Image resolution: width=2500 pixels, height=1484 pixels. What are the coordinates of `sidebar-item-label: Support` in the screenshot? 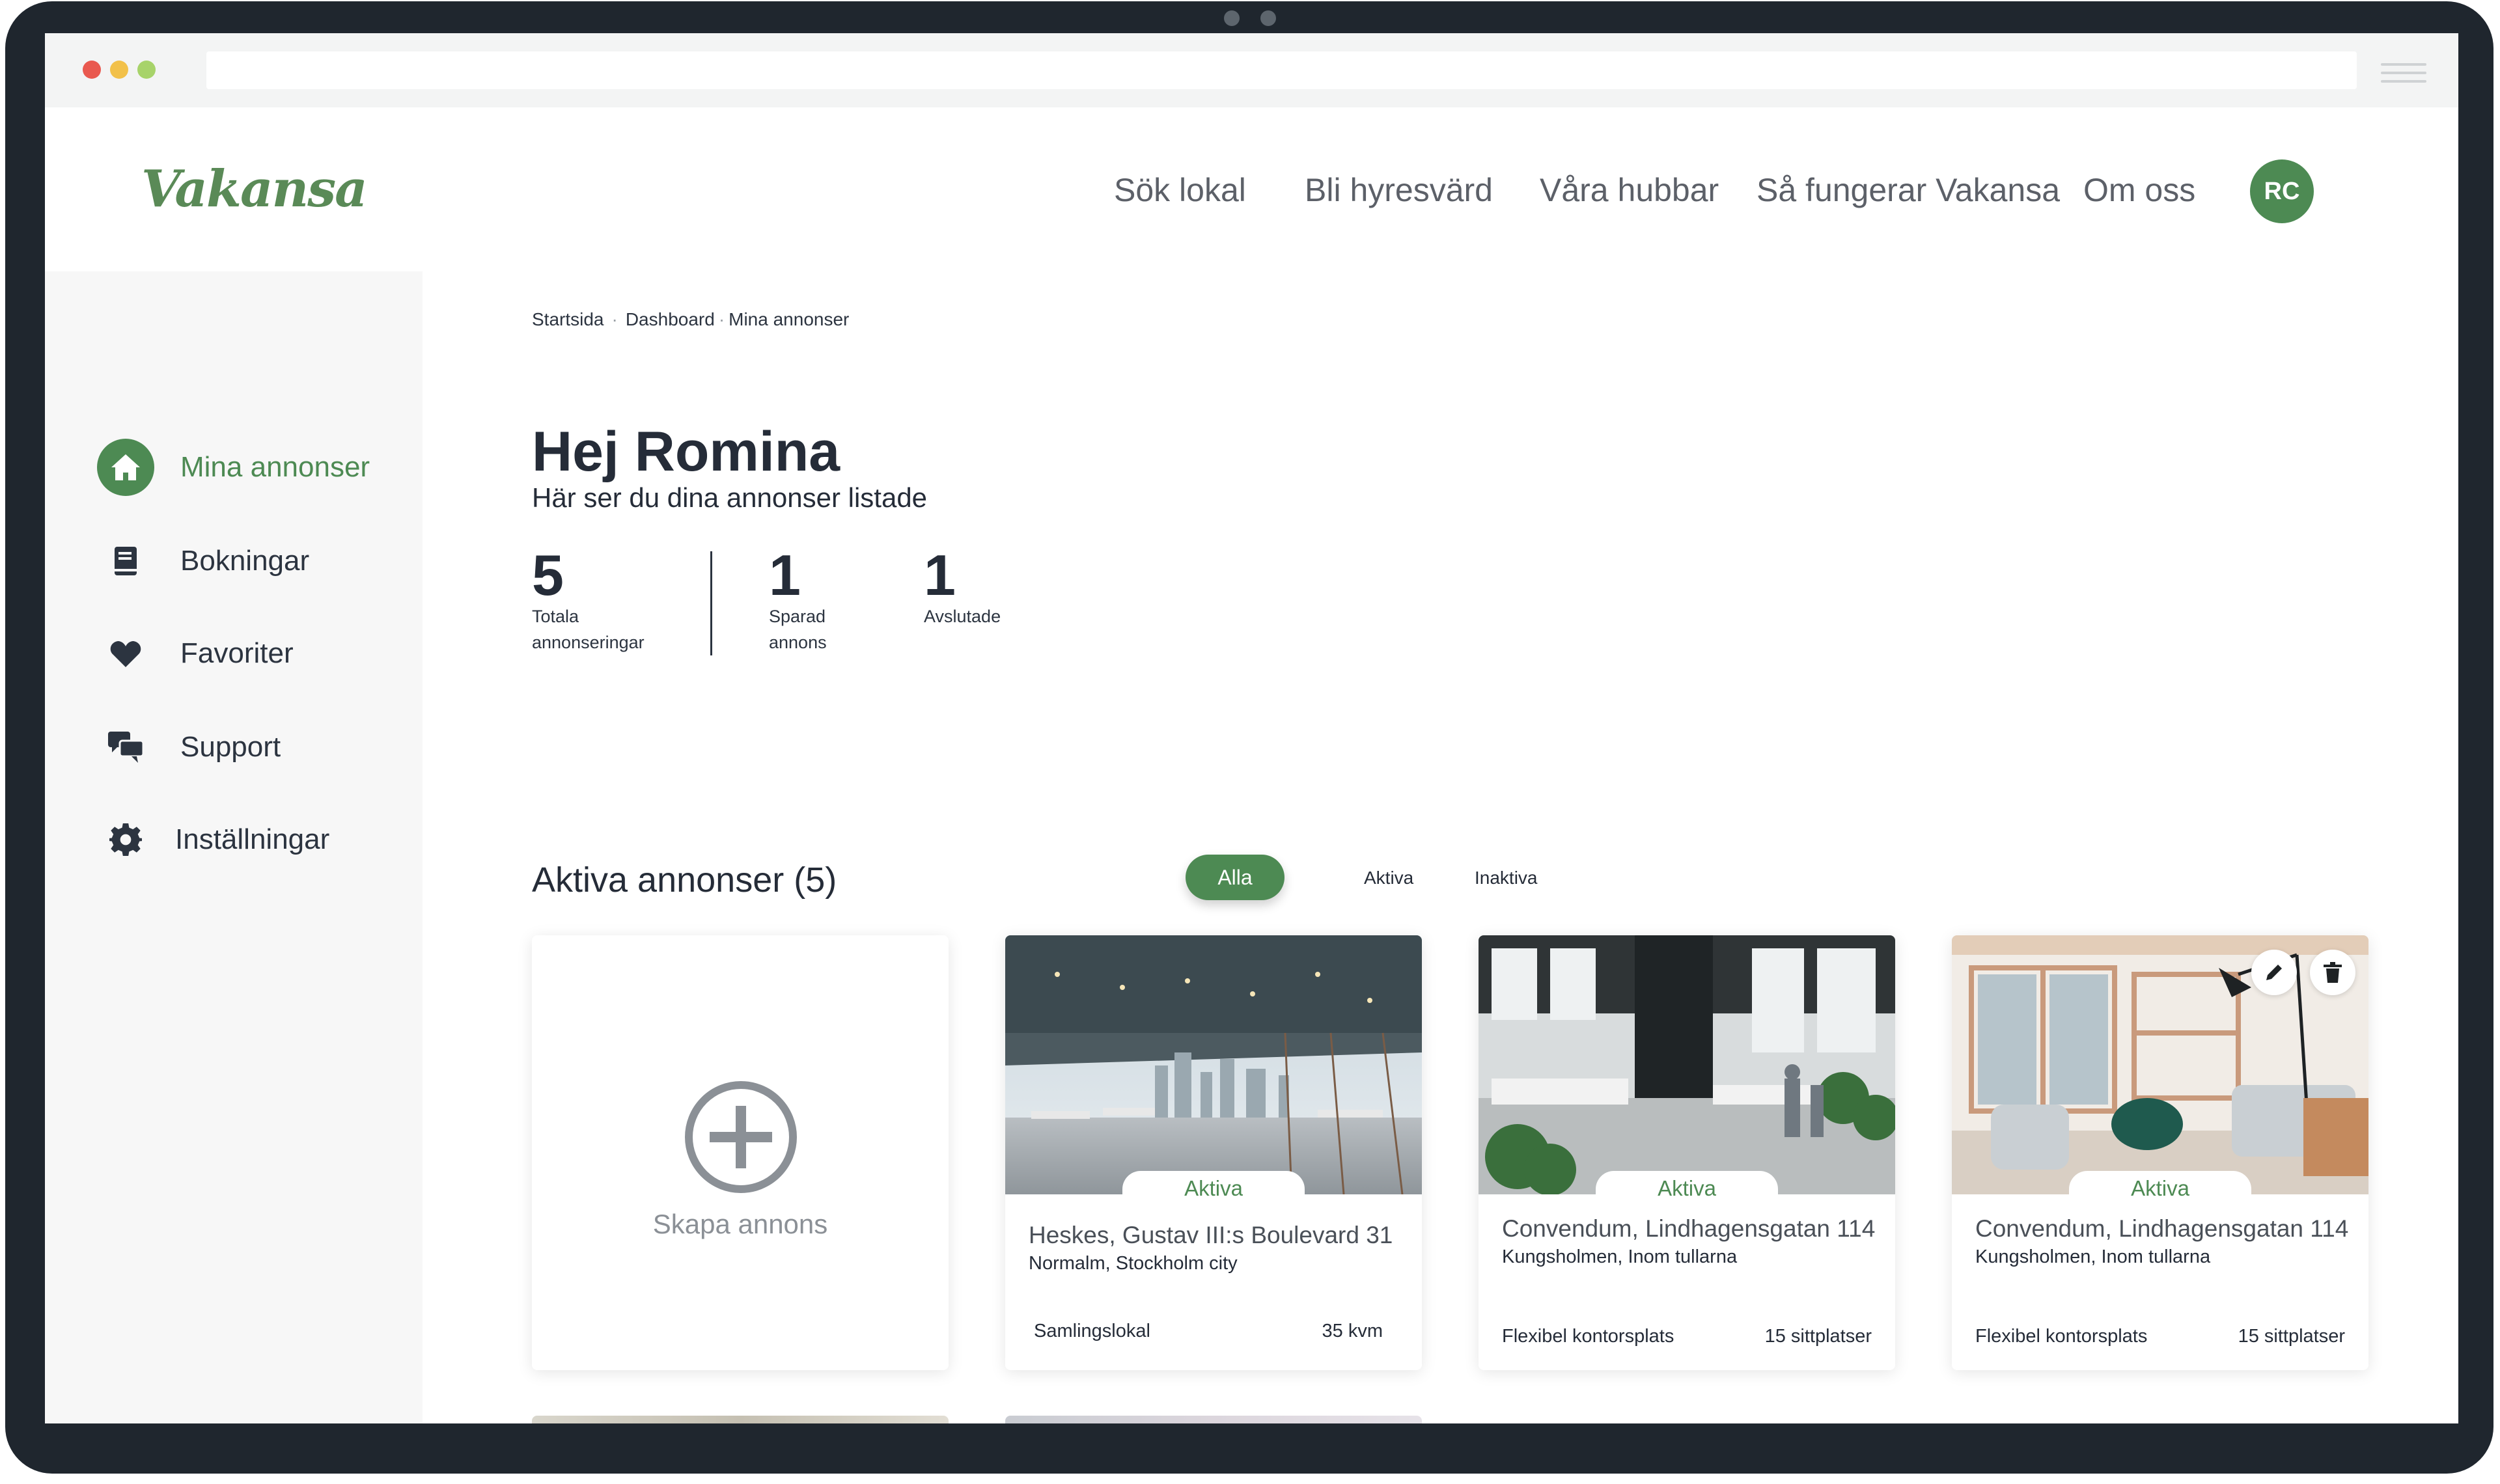 It's located at (230, 747).